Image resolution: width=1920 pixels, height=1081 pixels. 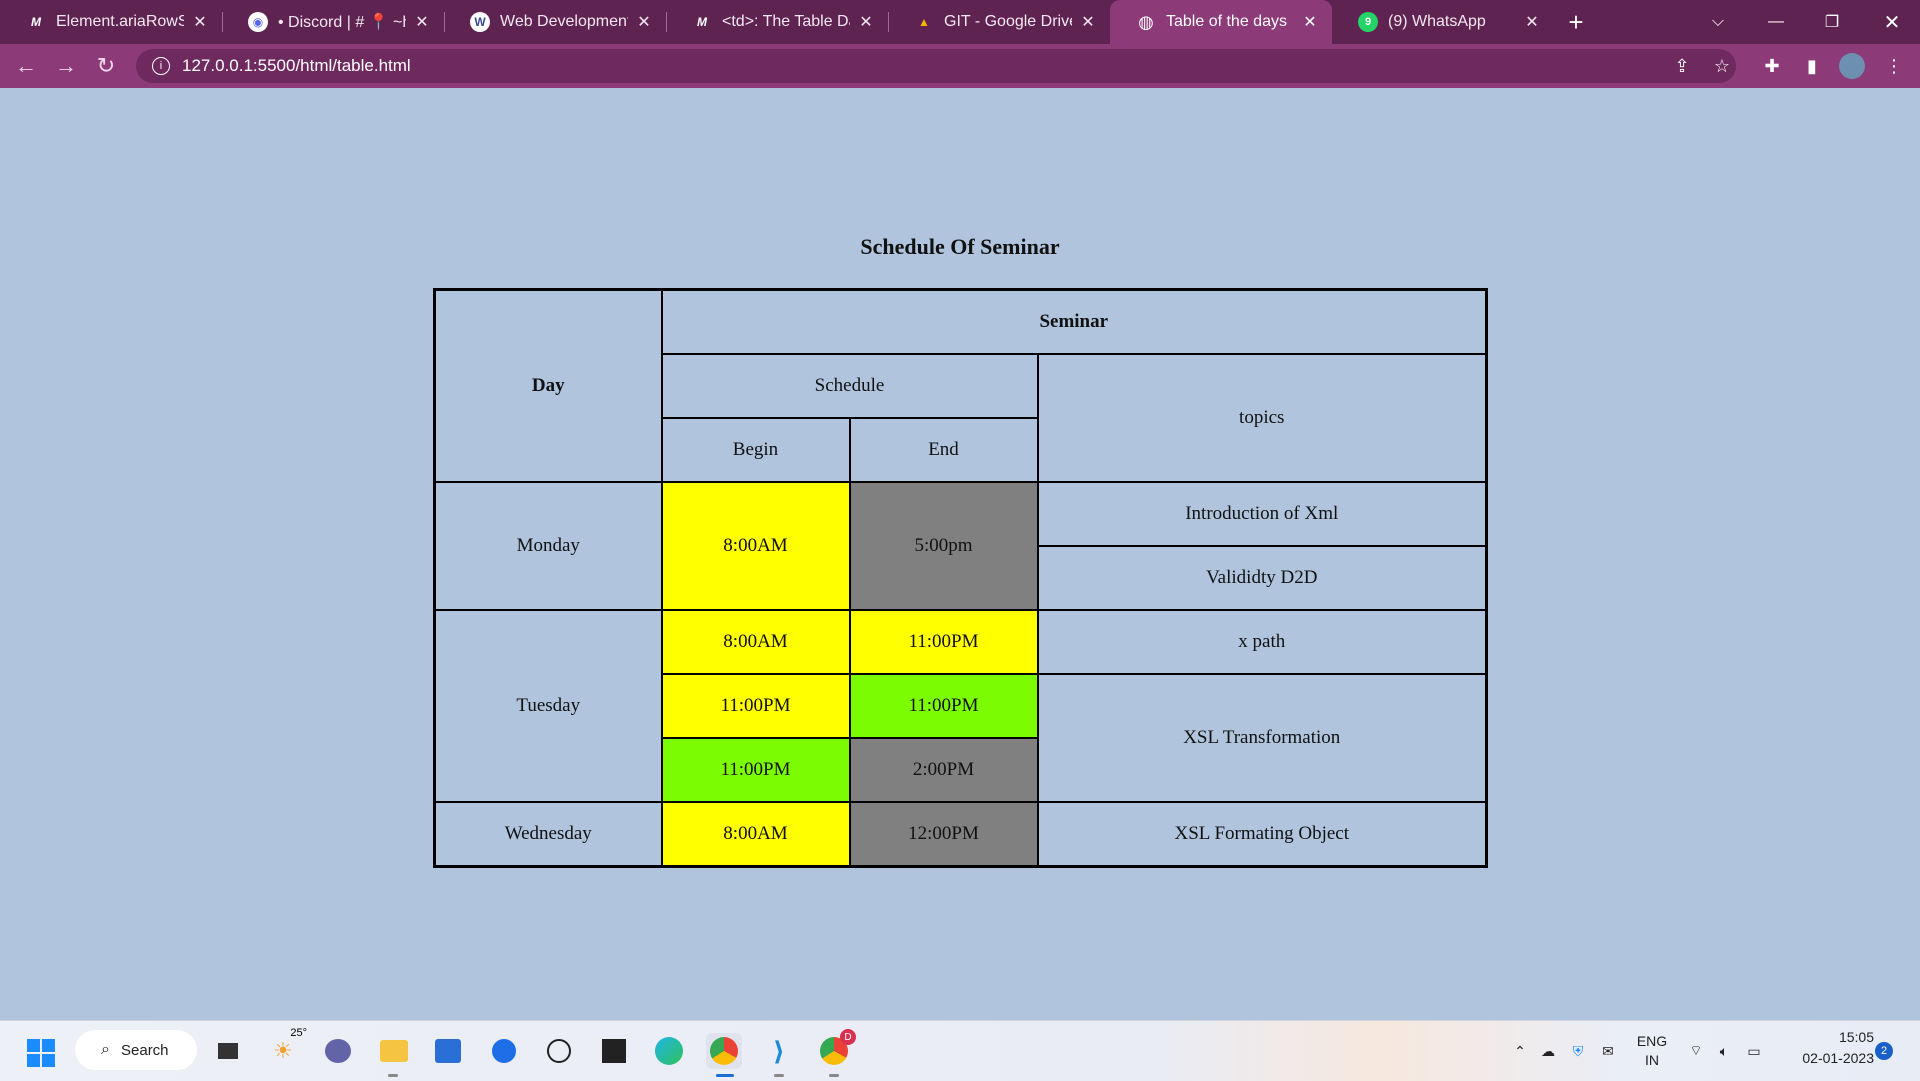 What do you see at coordinates (836, 1049) in the screenshot?
I see `chrome-profile-icon: D` at bounding box center [836, 1049].